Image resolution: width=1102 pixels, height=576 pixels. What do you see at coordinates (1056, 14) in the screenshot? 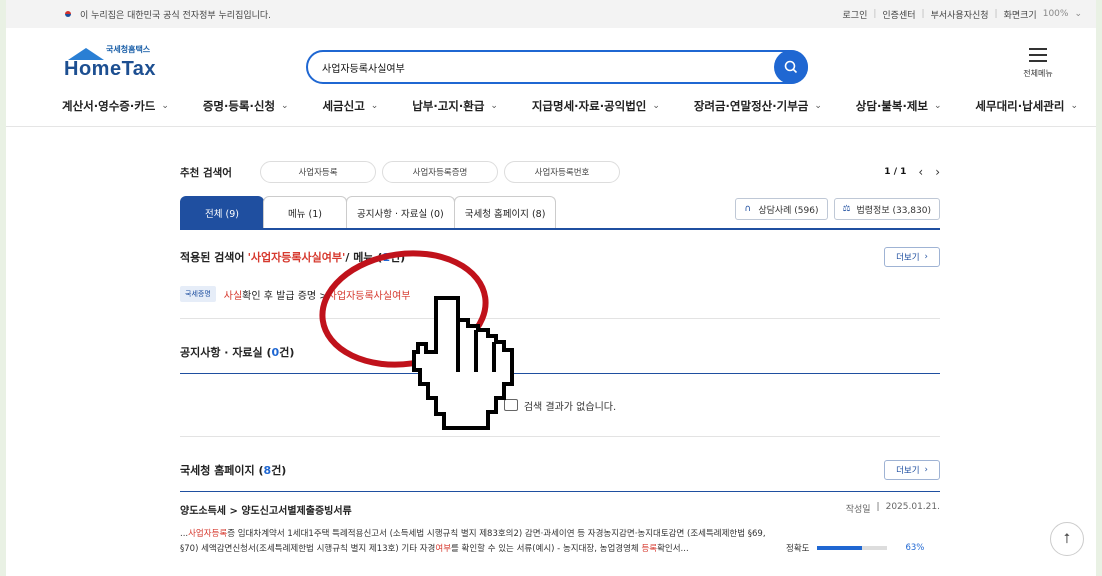
I see `zoom-value: 100%` at bounding box center [1056, 14].